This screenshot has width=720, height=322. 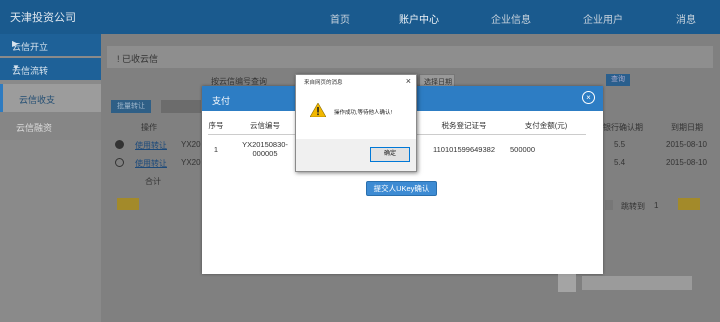 What do you see at coordinates (34, 128) in the screenshot?
I see `sidebar-item-label: 云信融资` at bounding box center [34, 128].